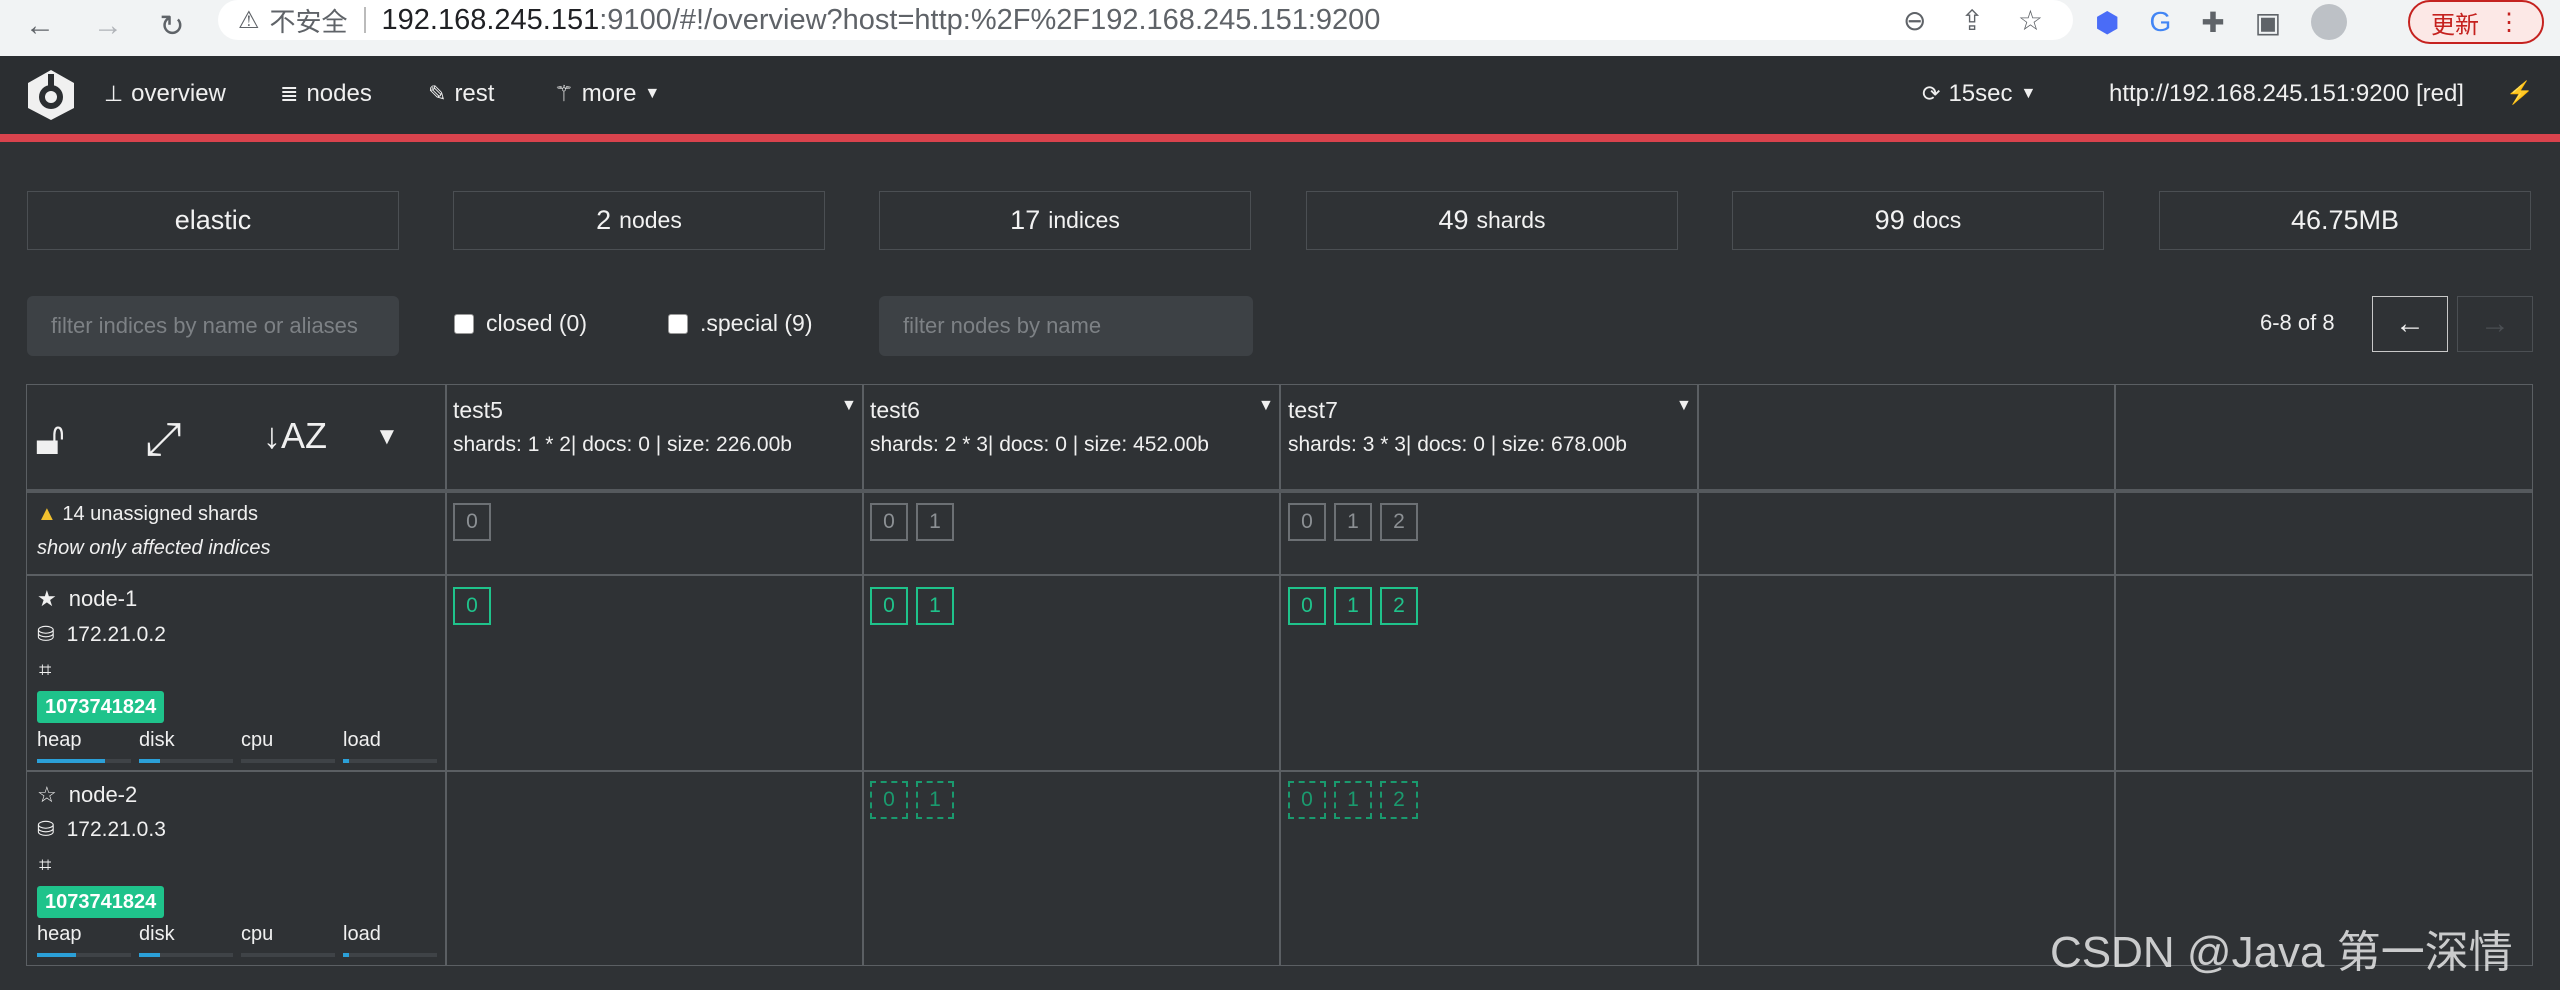 The height and width of the screenshot is (990, 2560). What do you see at coordinates (50, 439) in the screenshot?
I see `unlock-icon: 🔓︎` at bounding box center [50, 439].